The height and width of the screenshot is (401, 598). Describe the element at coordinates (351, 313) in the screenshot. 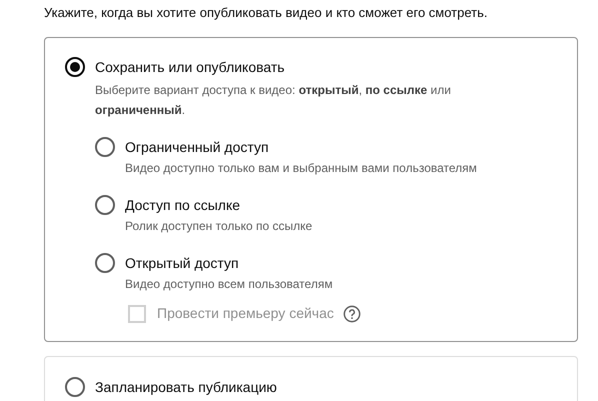

I see `help-icon` at that location.